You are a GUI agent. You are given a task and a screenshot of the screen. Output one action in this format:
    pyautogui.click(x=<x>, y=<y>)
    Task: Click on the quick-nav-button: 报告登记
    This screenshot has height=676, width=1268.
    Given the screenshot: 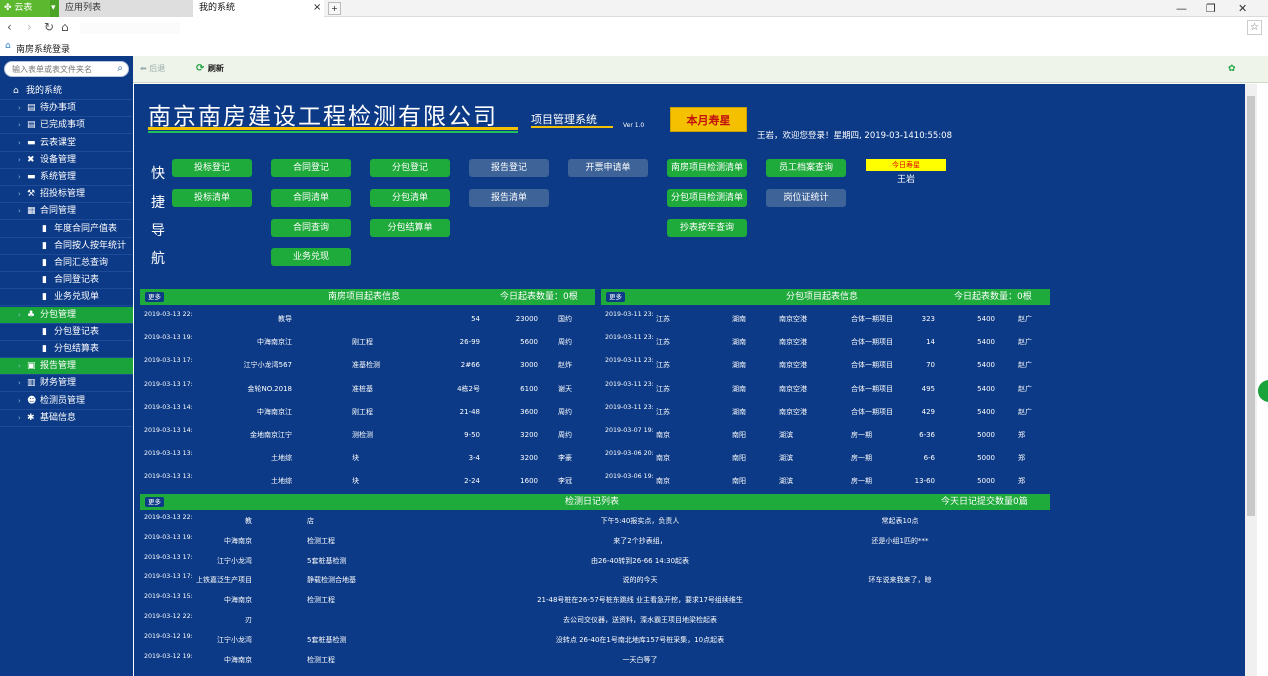 What is the action you would take?
    pyautogui.click(x=509, y=168)
    